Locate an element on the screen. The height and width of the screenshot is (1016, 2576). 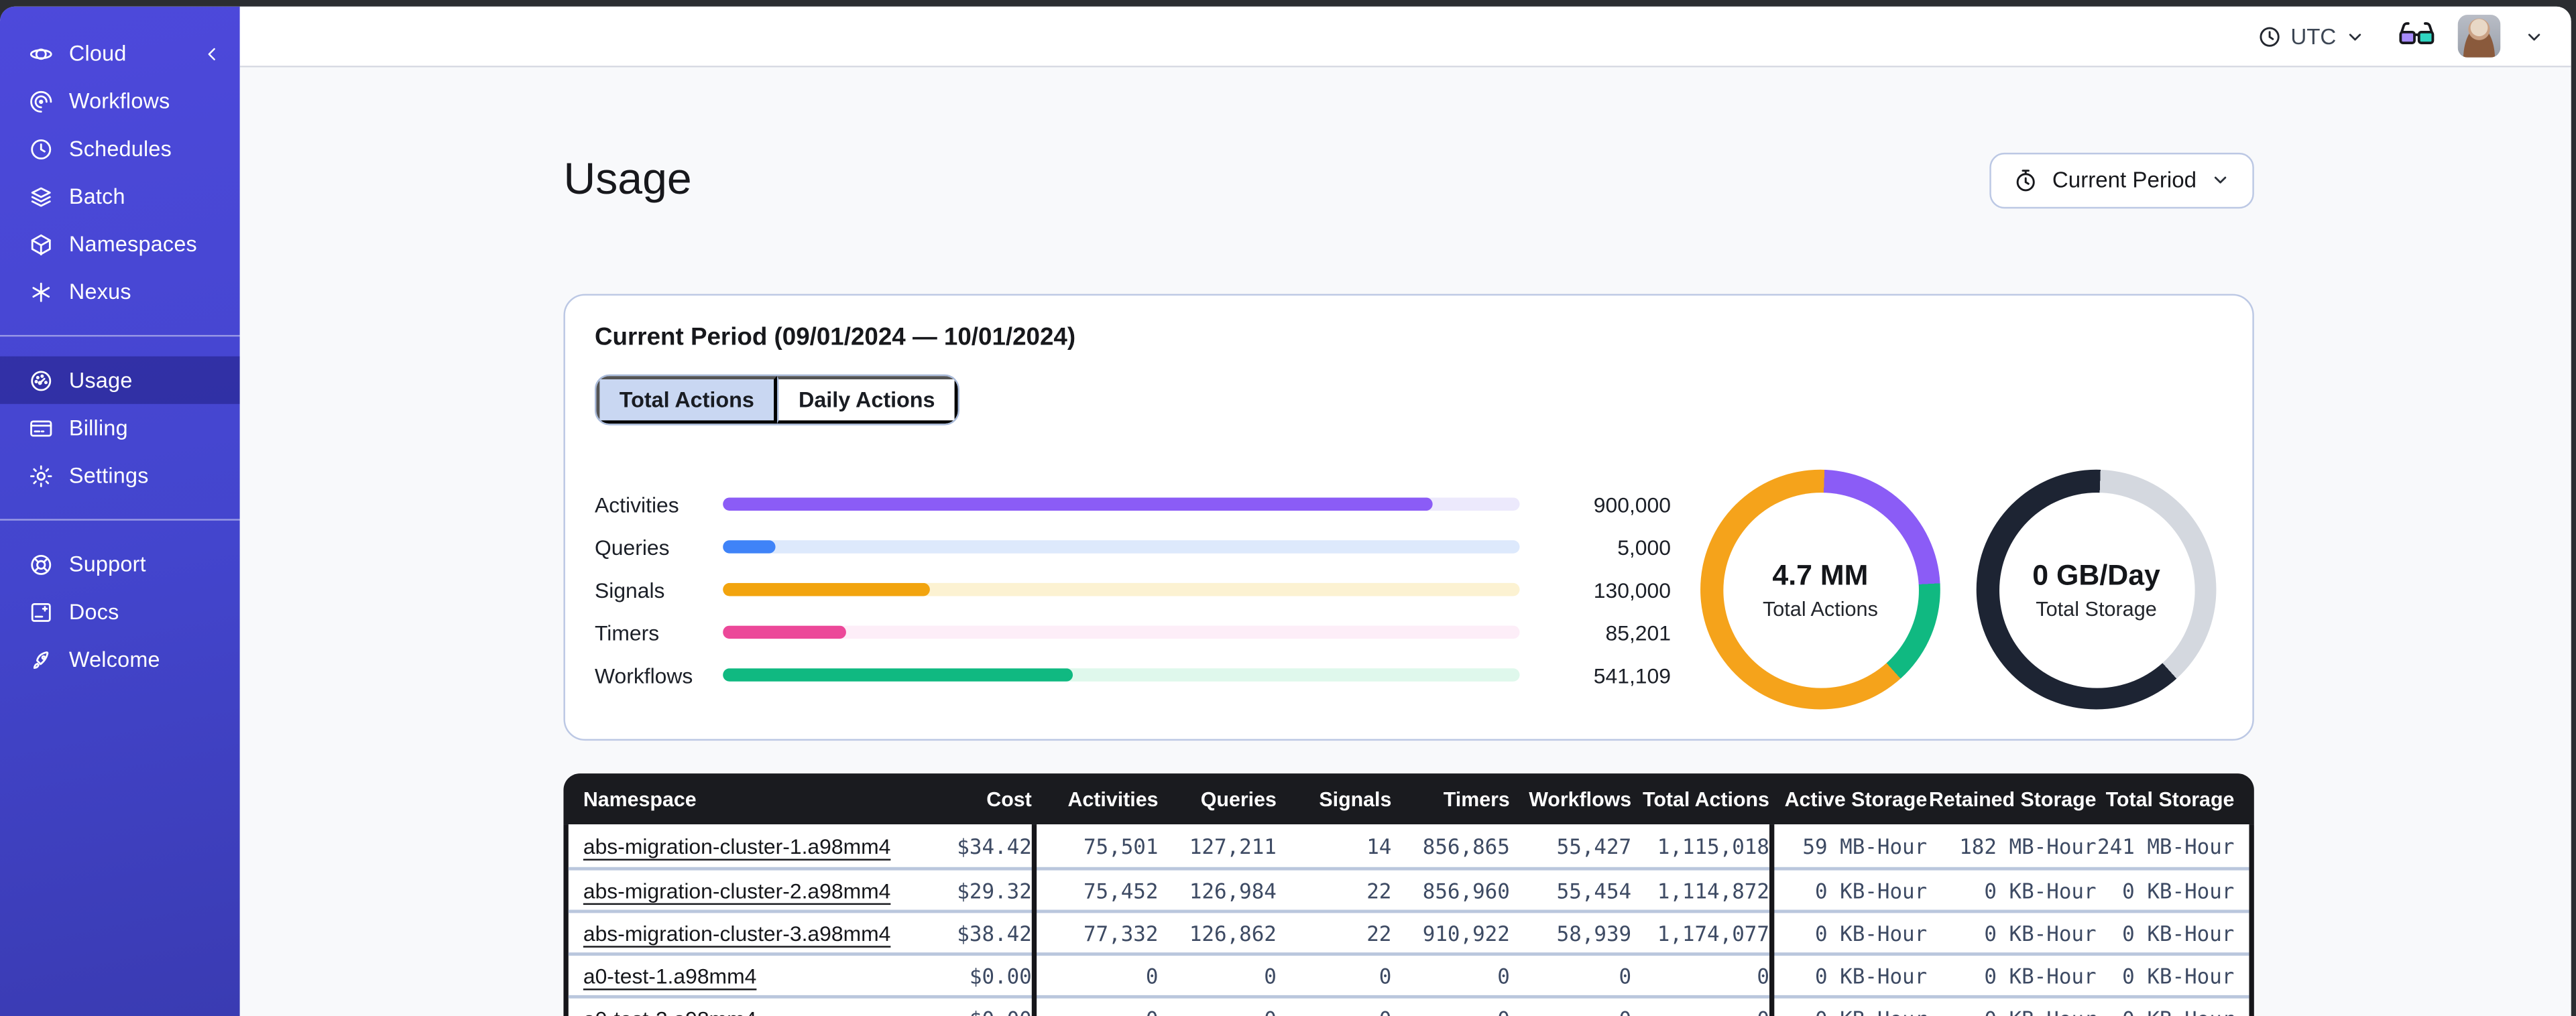
batch-icon is located at coordinates (41, 196).